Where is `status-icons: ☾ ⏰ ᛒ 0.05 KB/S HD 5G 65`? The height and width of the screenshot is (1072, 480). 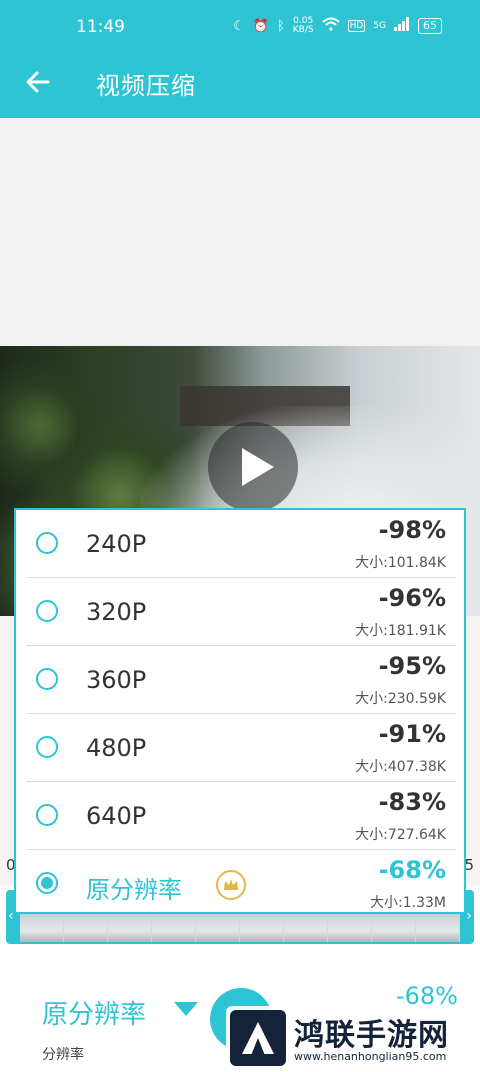
status-icons: ☾ ⏰ ᛒ 0.05 KB/S HD 5G 65 is located at coordinates (337, 26).